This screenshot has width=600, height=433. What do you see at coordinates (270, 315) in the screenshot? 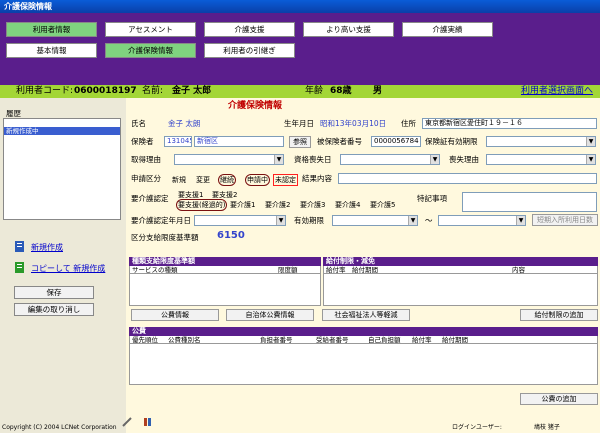
I see `local-public-expense-button: 自治体公費情報` at bounding box center [270, 315].